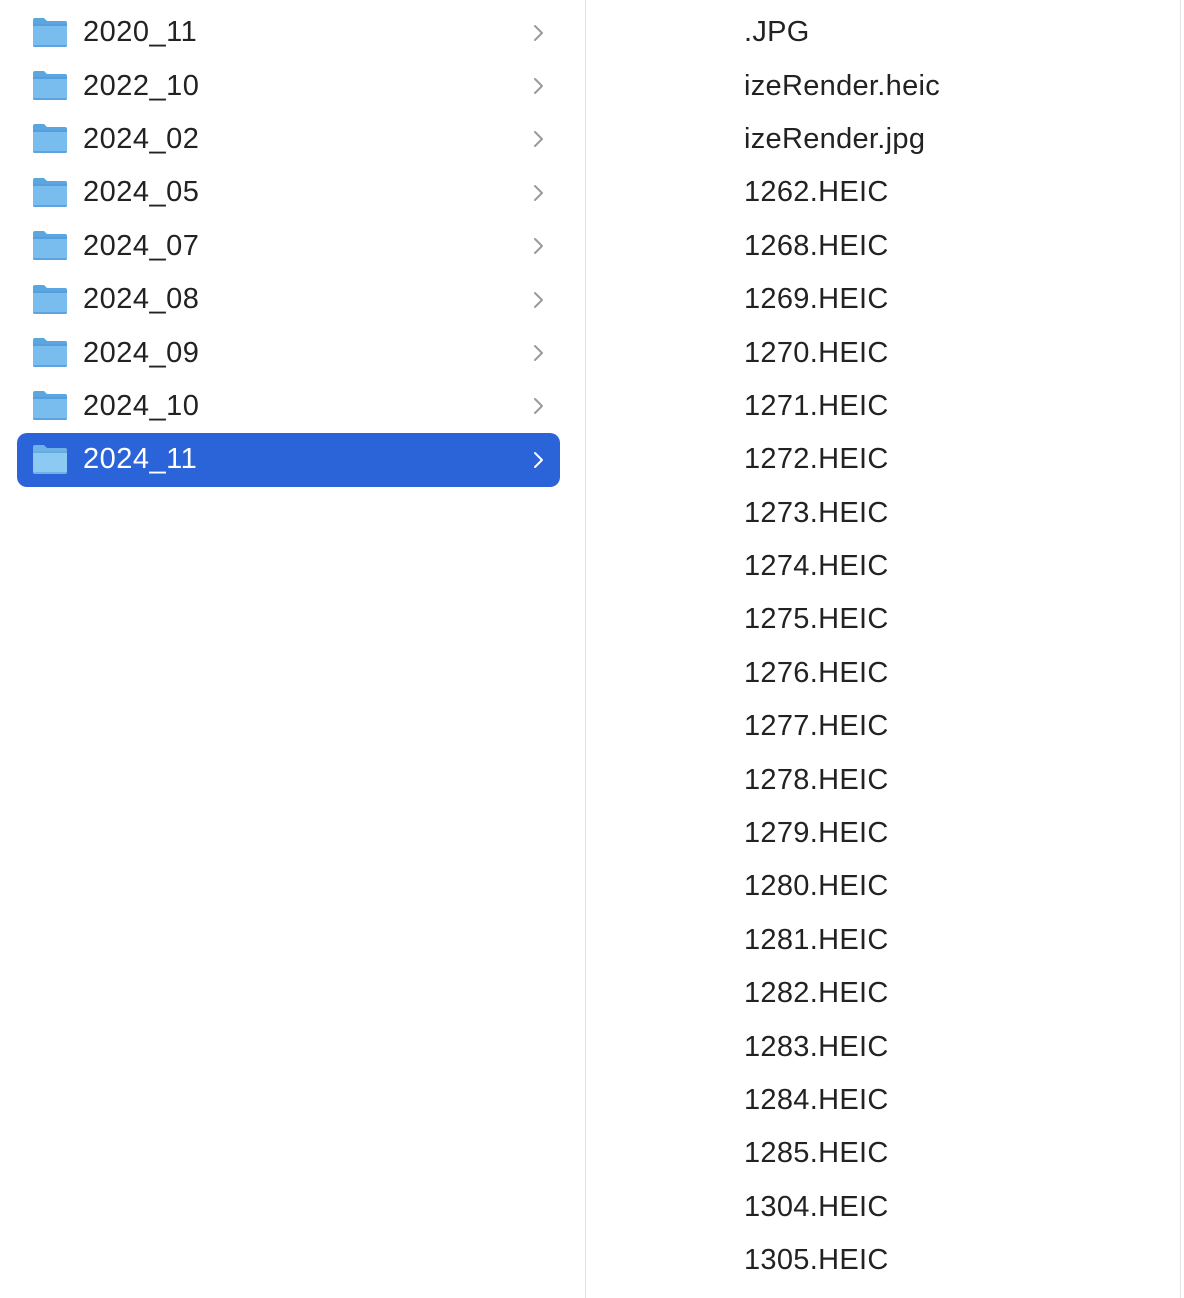  I want to click on folder-label: 2020_11, so click(140, 32).